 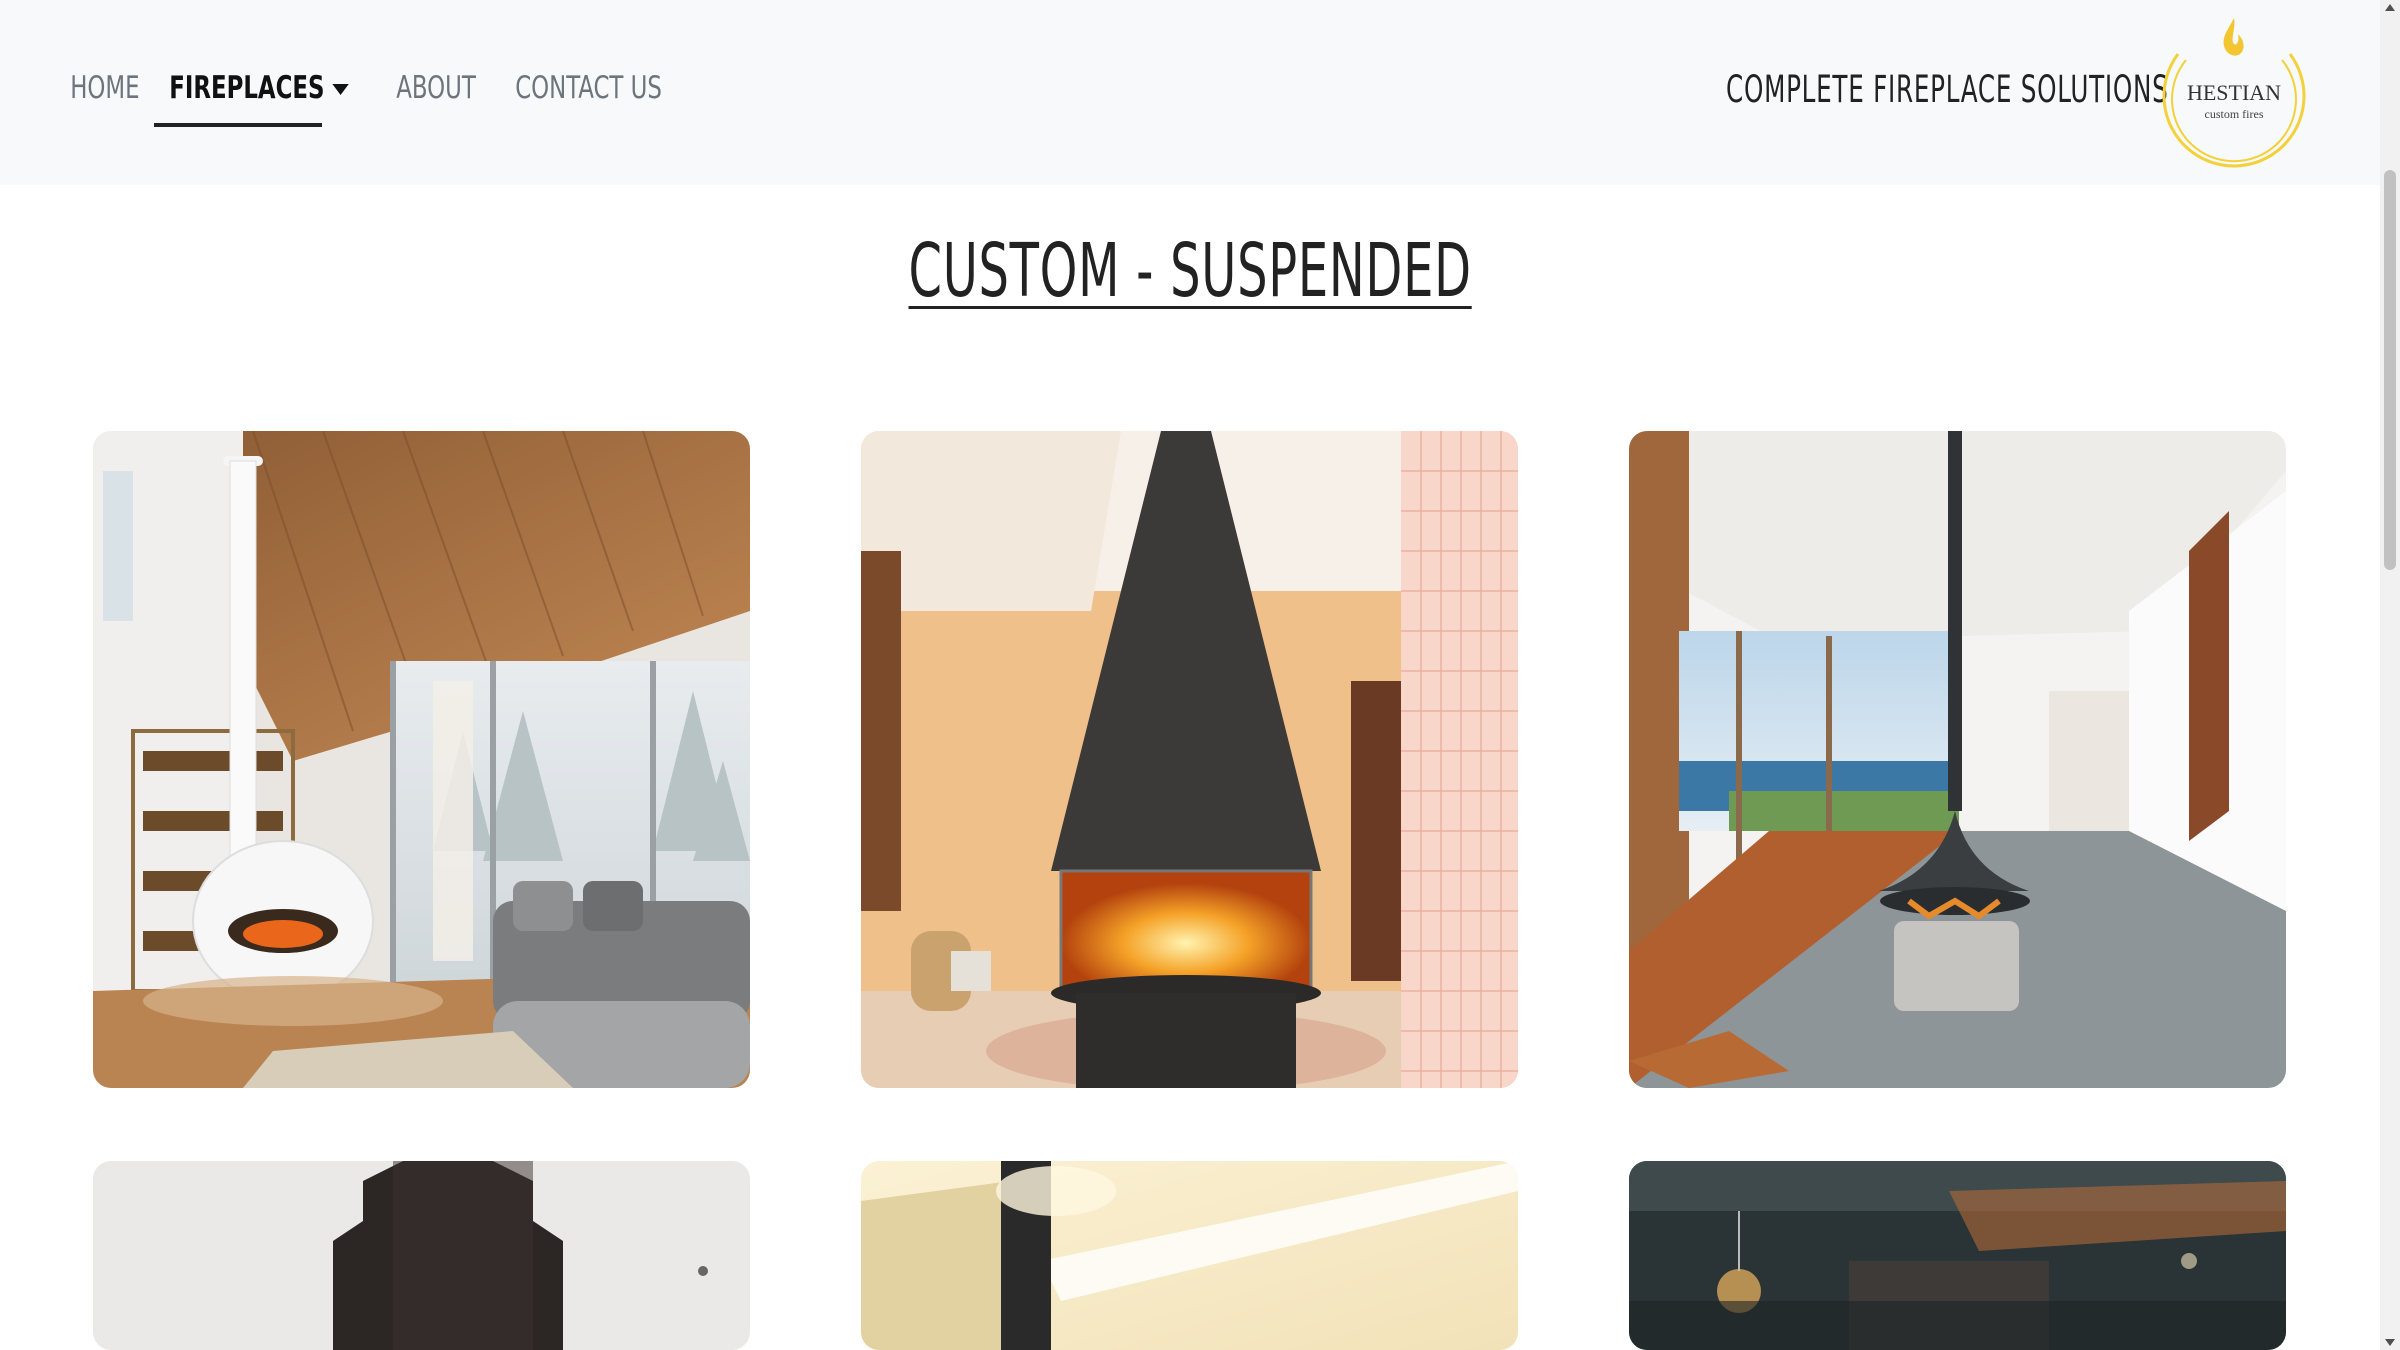 I want to click on black-flue-cream-room-image, so click(x=1189, y=1255).